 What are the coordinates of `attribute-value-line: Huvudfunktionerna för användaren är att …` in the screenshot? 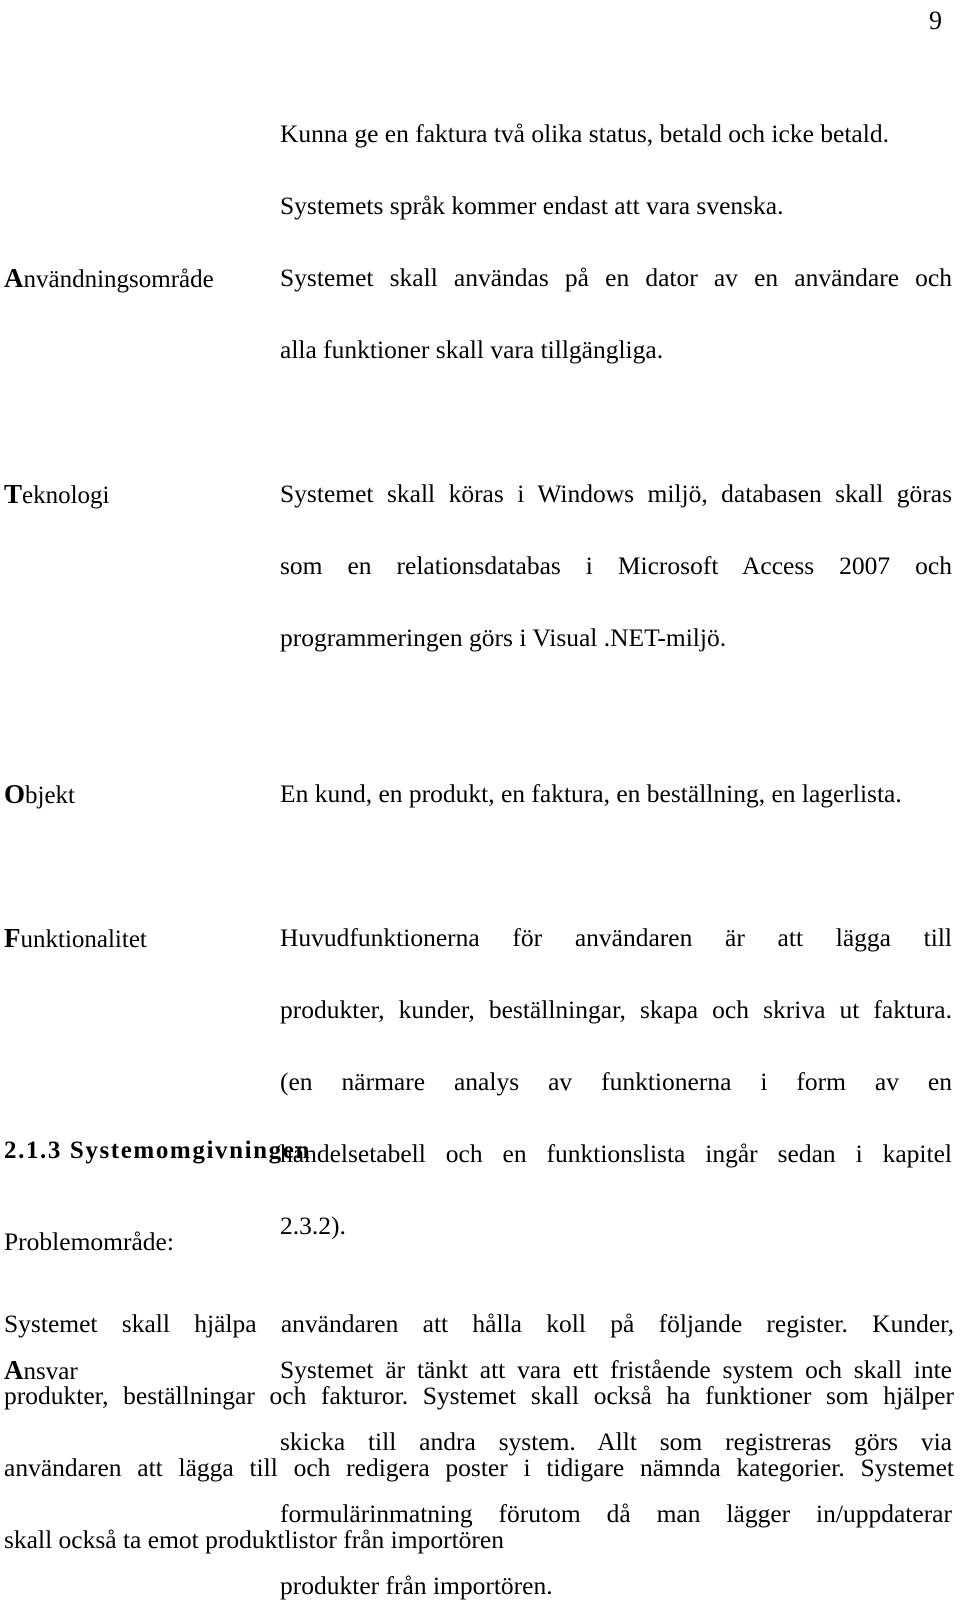 It's located at (616, 937).